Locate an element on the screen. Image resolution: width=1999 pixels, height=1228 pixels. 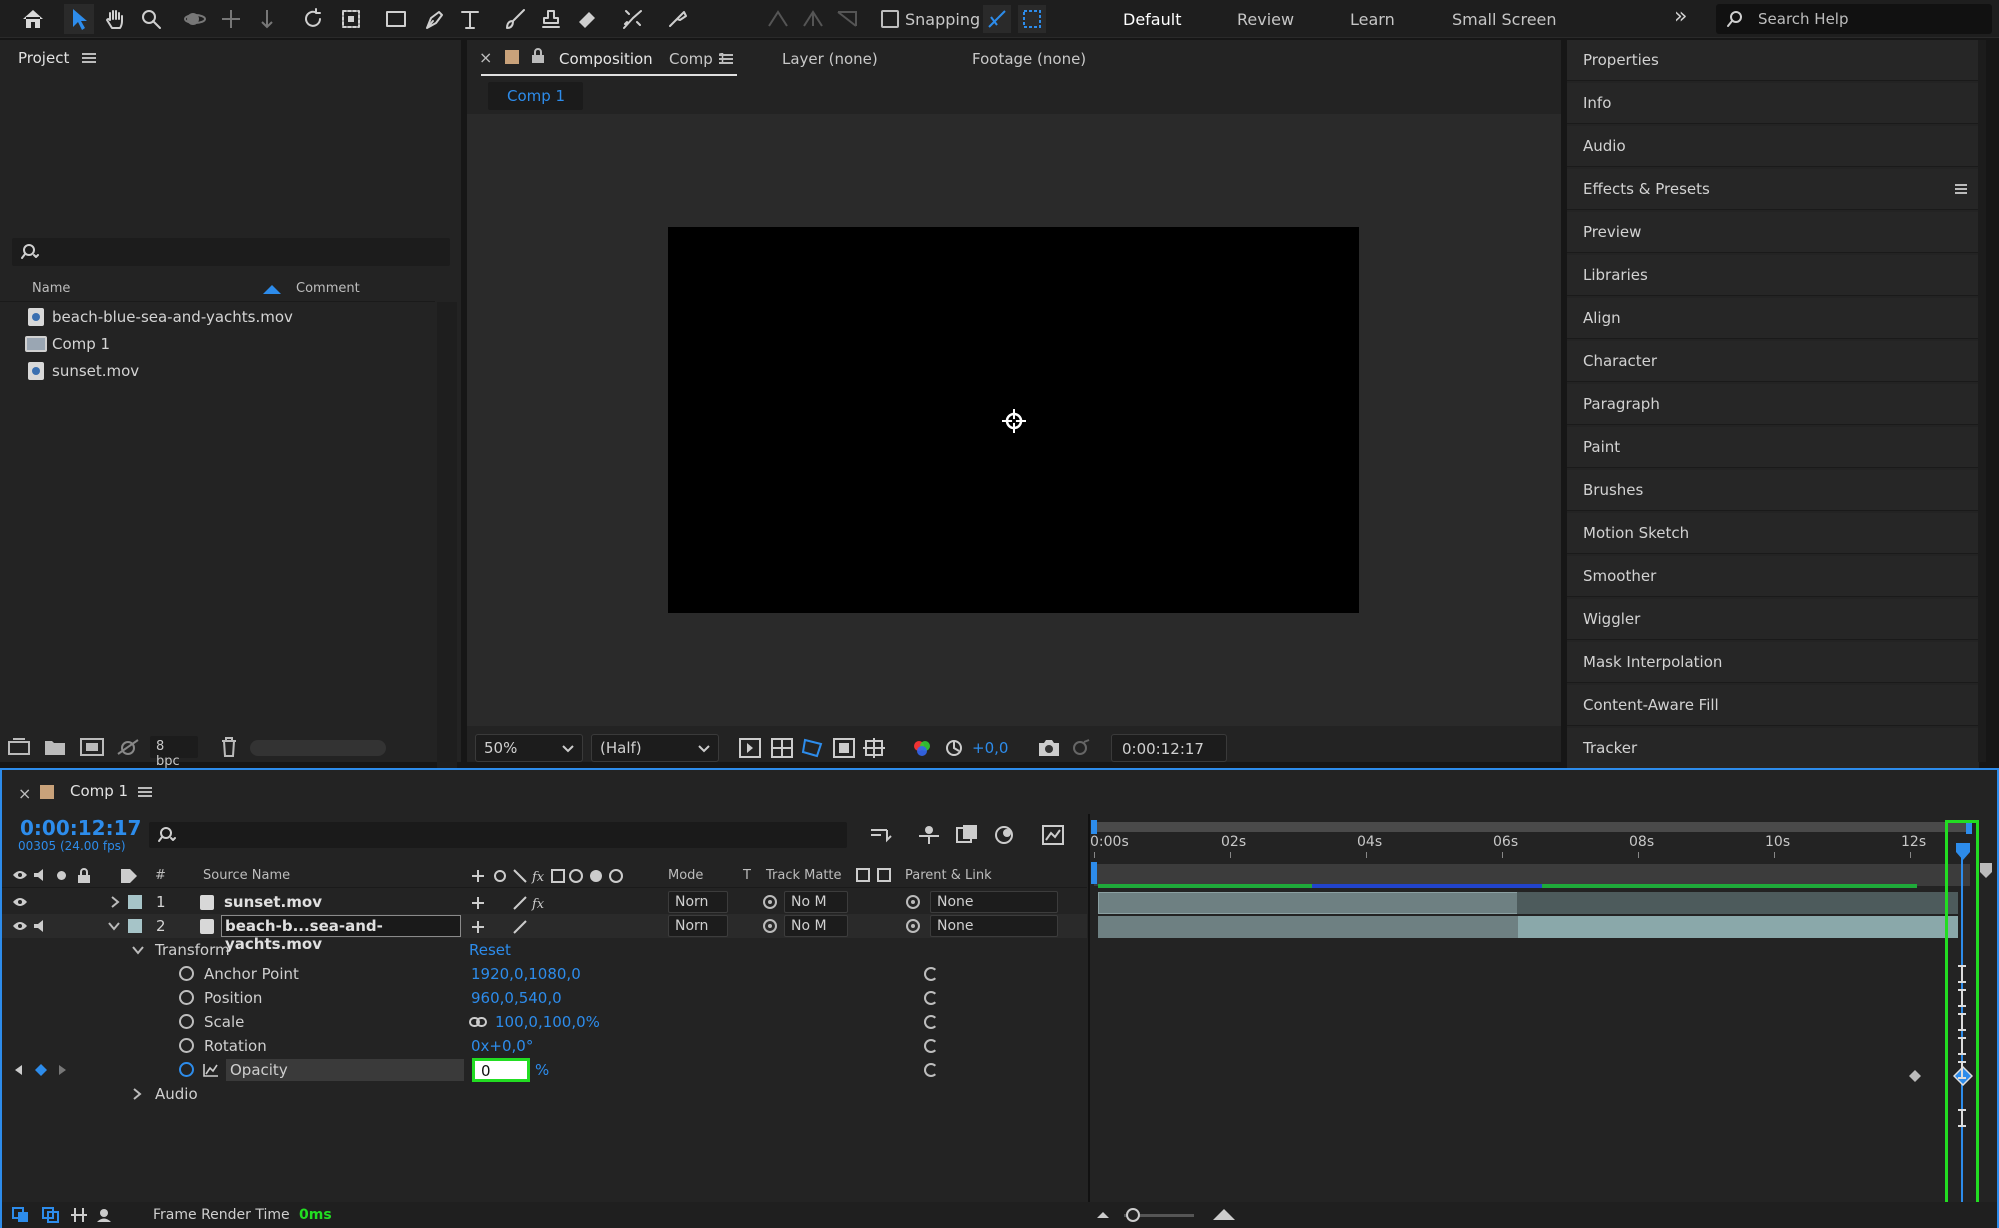
grid-guides-icon is located at coordinates (874, 748).